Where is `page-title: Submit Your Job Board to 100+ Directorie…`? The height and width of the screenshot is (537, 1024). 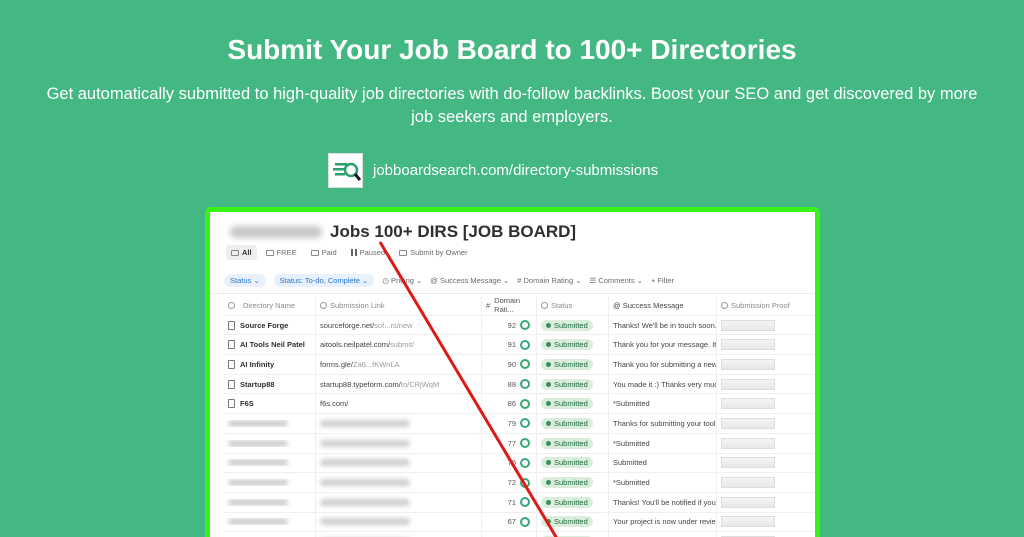 page-title: Submit Your Job Board to 100+ Directorie… is located at coordinates (512, 49).